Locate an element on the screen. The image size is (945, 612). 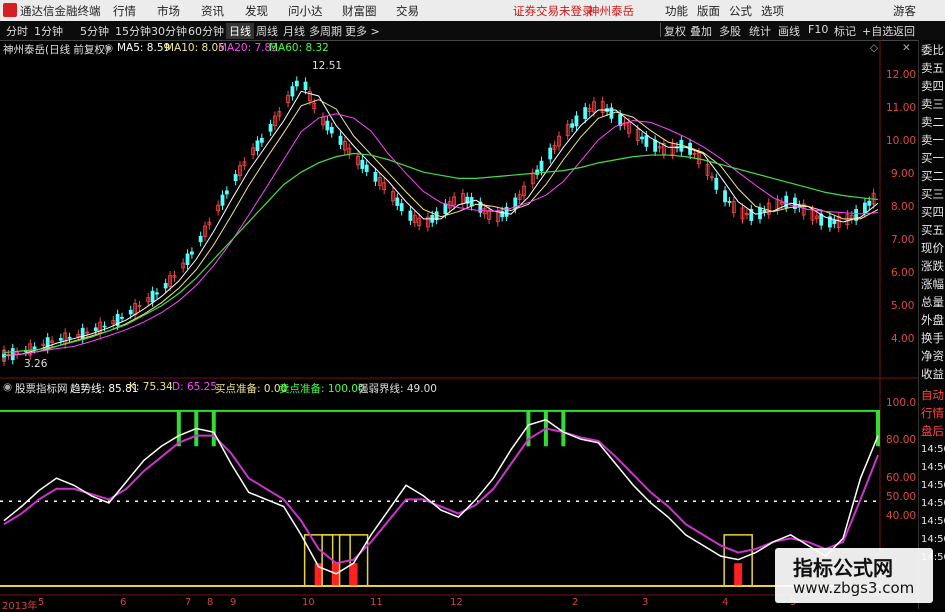
indicator-settings-icon: ◉ is located at coordinates (7, 387).